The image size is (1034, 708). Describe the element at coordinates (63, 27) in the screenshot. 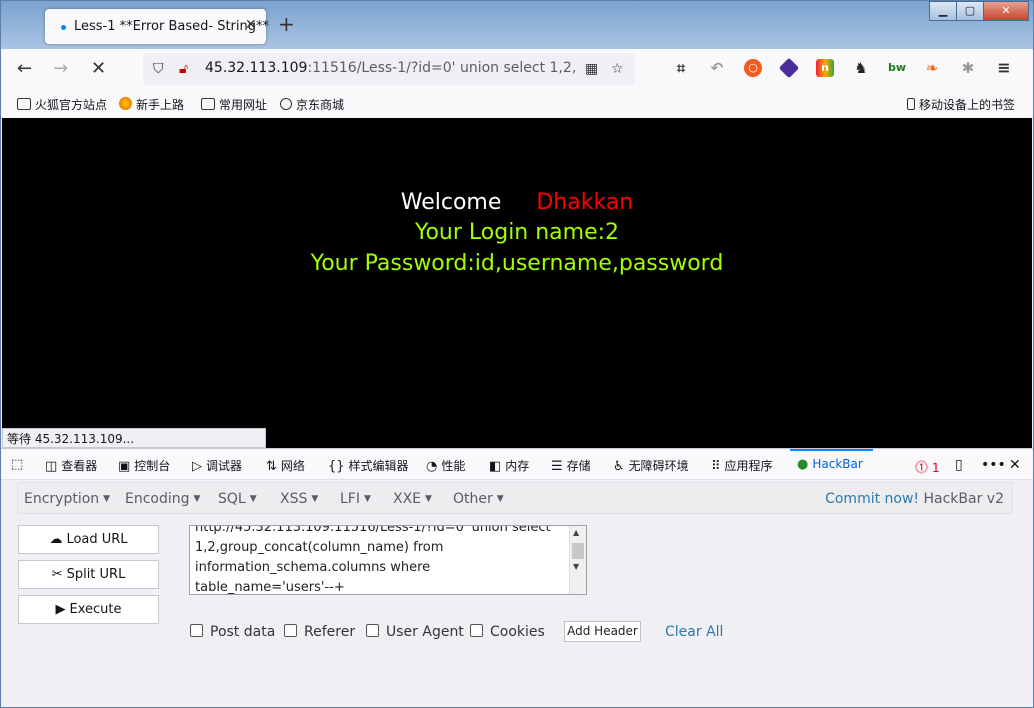

I see `loading-dot-icon` at that location.